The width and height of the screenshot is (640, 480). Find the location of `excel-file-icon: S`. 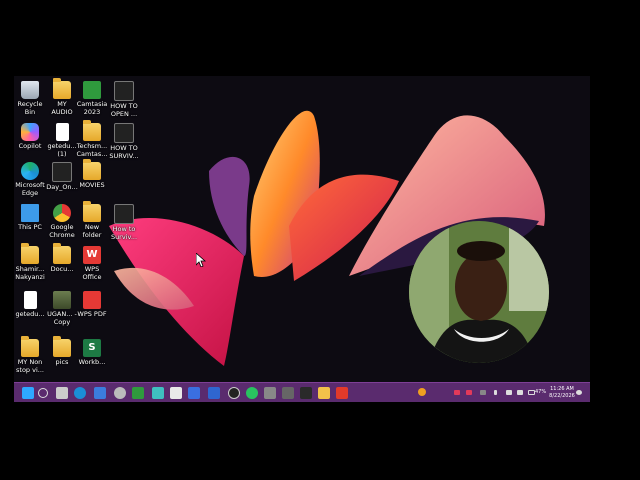

excel-file-icon: S is located at coordinates (92, 348).